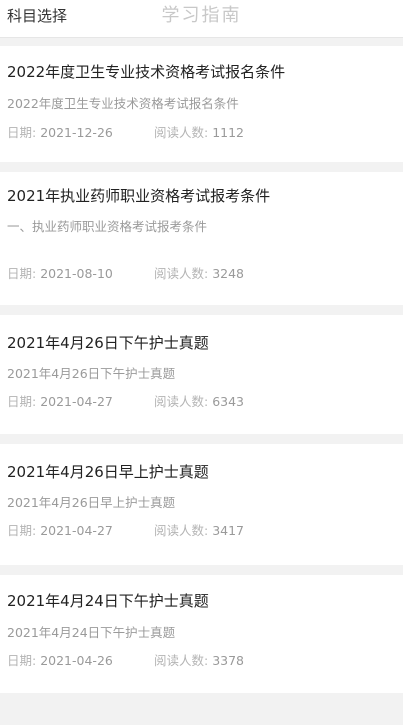 The width and height of the screenshot is (403, 725). I want to click on article-date: 2021-12-26, so click(76, 132).